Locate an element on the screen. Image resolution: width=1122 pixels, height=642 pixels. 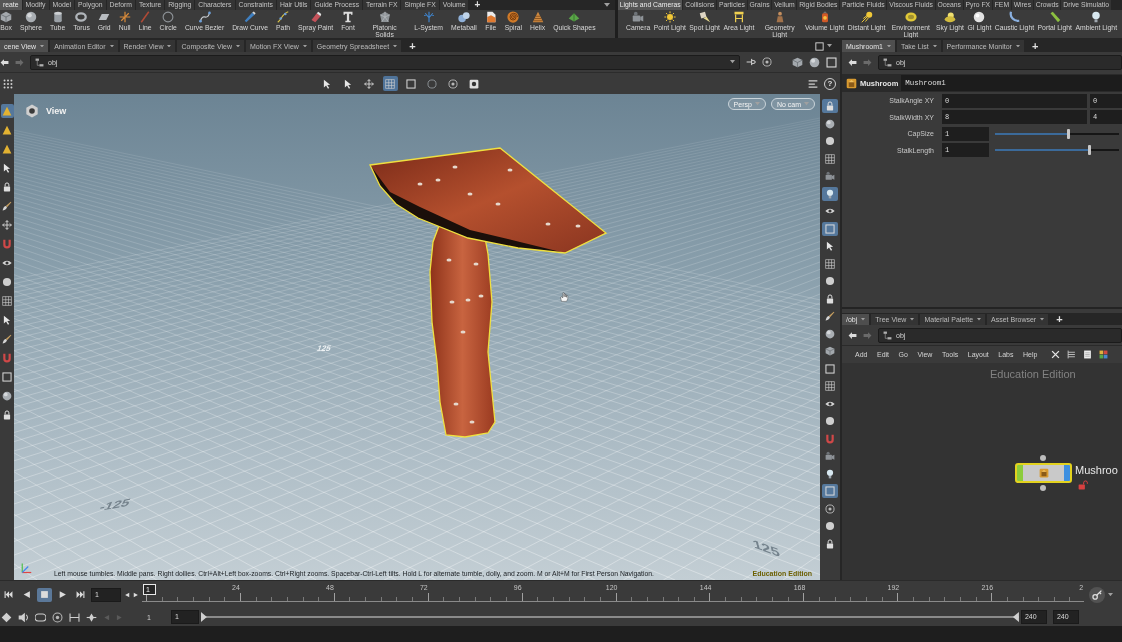
network-canvas: Education Edition Mushroo is located at coordinates (982, 471).